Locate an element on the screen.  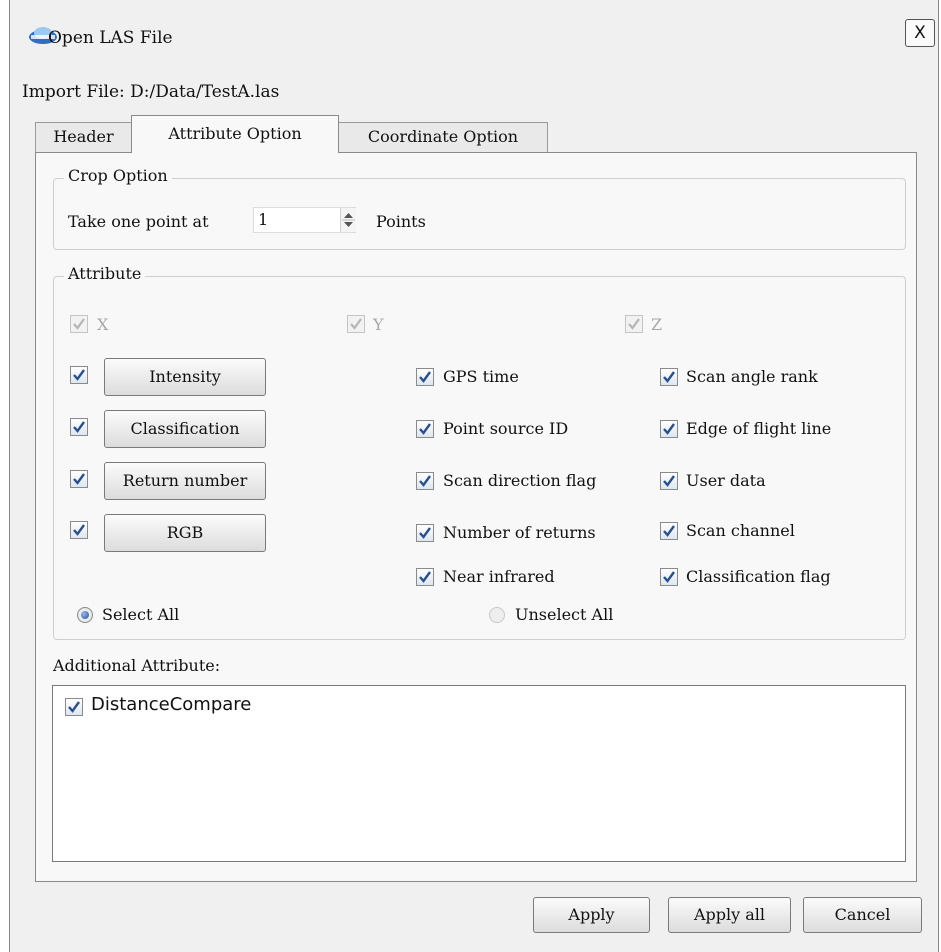
unselect-all-radio is located at coordinates (497, 615).